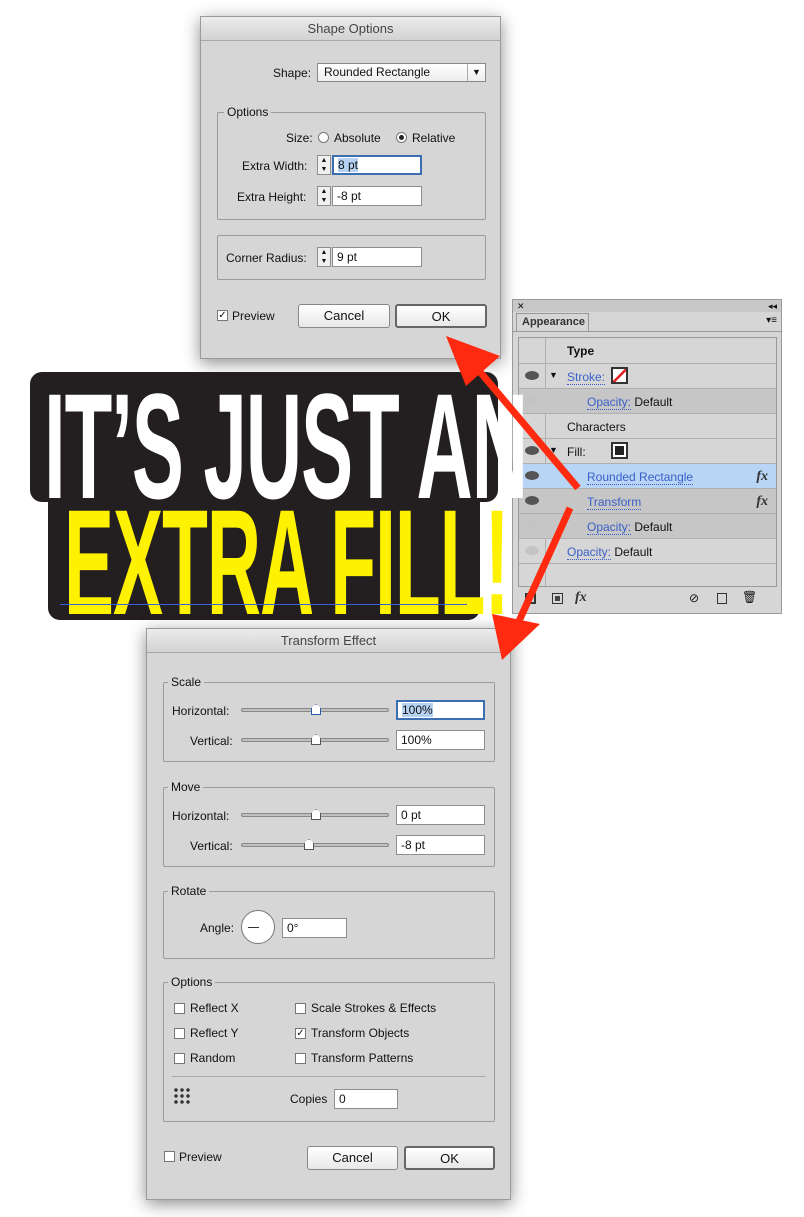 This screenshot has height=1217, width=804. What do you see at coordinates (542, 569) in the screenshot?
I see `arrow-to-transform-effect` at bounding box center [542, 569].